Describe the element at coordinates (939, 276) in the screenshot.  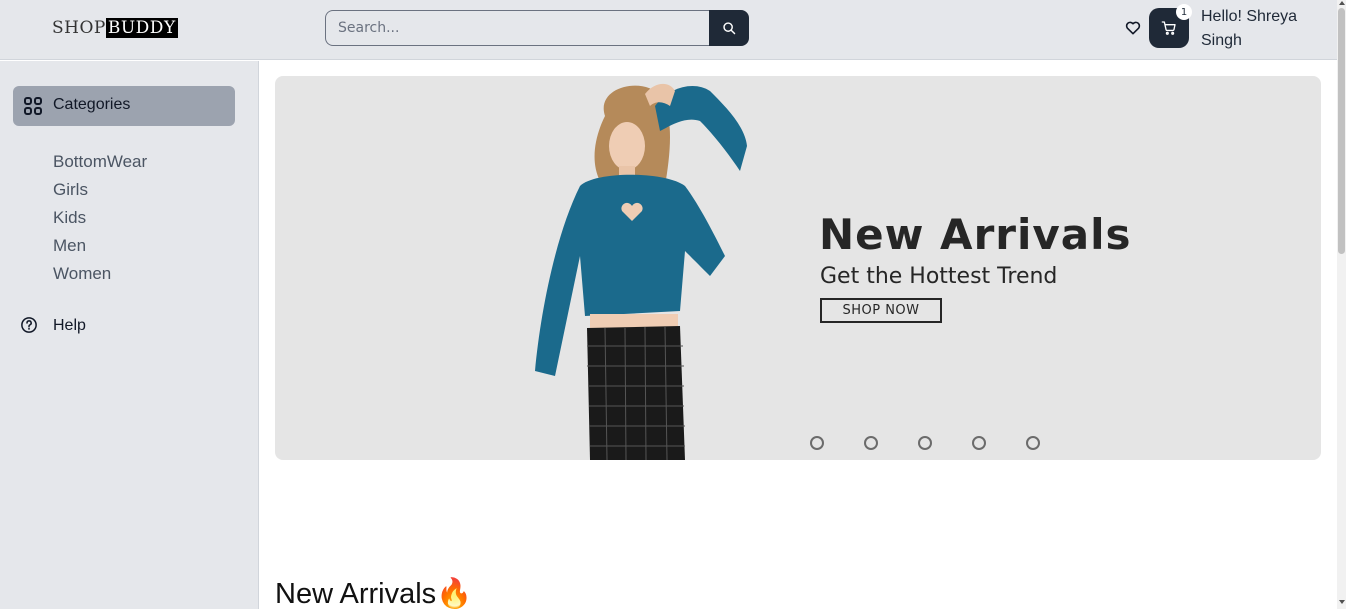
I see `banner-subtitle: Get the Hottest Trend` at that location.